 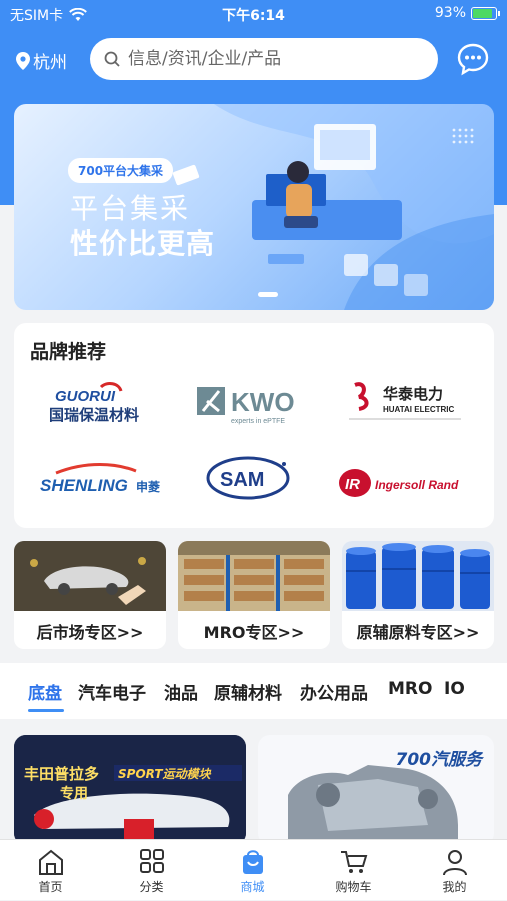 I want to click on product-feed: 丰田普拉多 专用 SPORT运动模块 700汽服务, so click(x=253, y=779).